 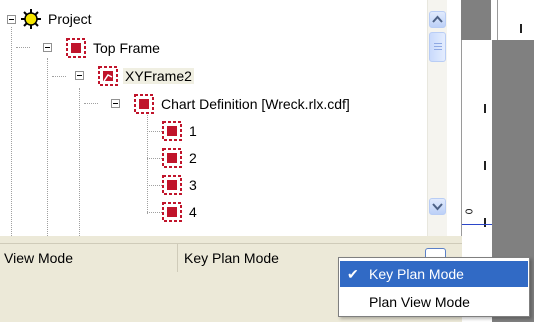 I want to click on tree-node-label: 4, so click(x=193, y=212).